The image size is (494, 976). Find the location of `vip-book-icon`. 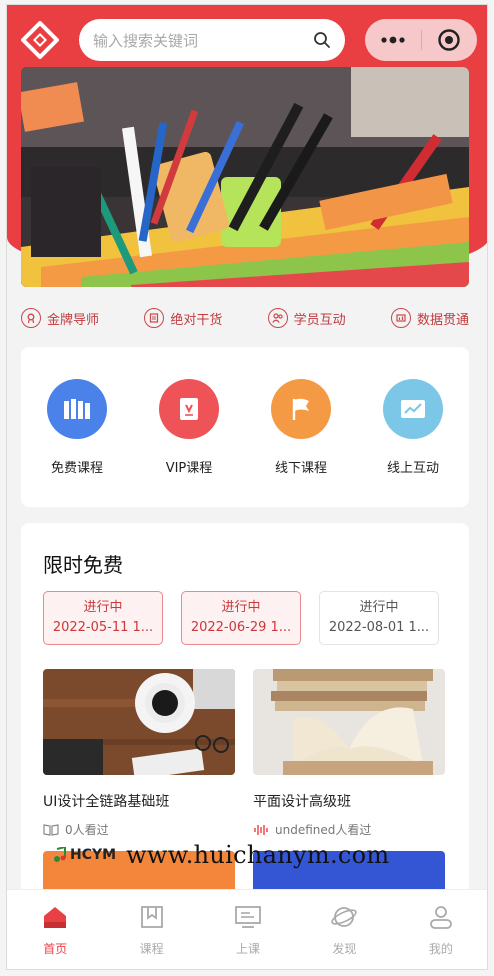

vip-book-icon is located at coordinates (189, 408).